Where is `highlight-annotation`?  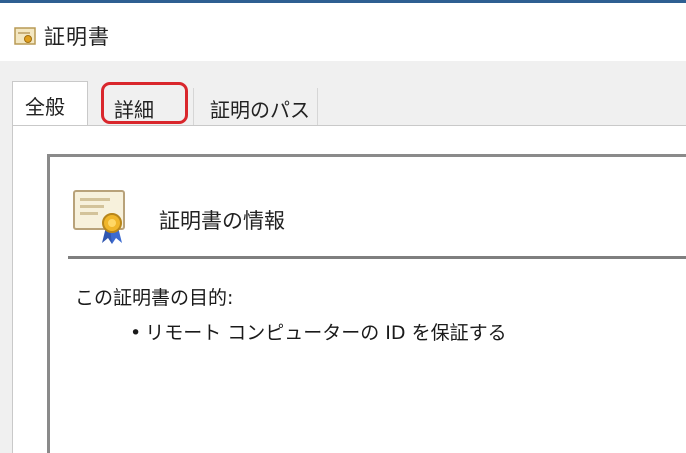
highlight-annotation is located at coordinates (144, 103).